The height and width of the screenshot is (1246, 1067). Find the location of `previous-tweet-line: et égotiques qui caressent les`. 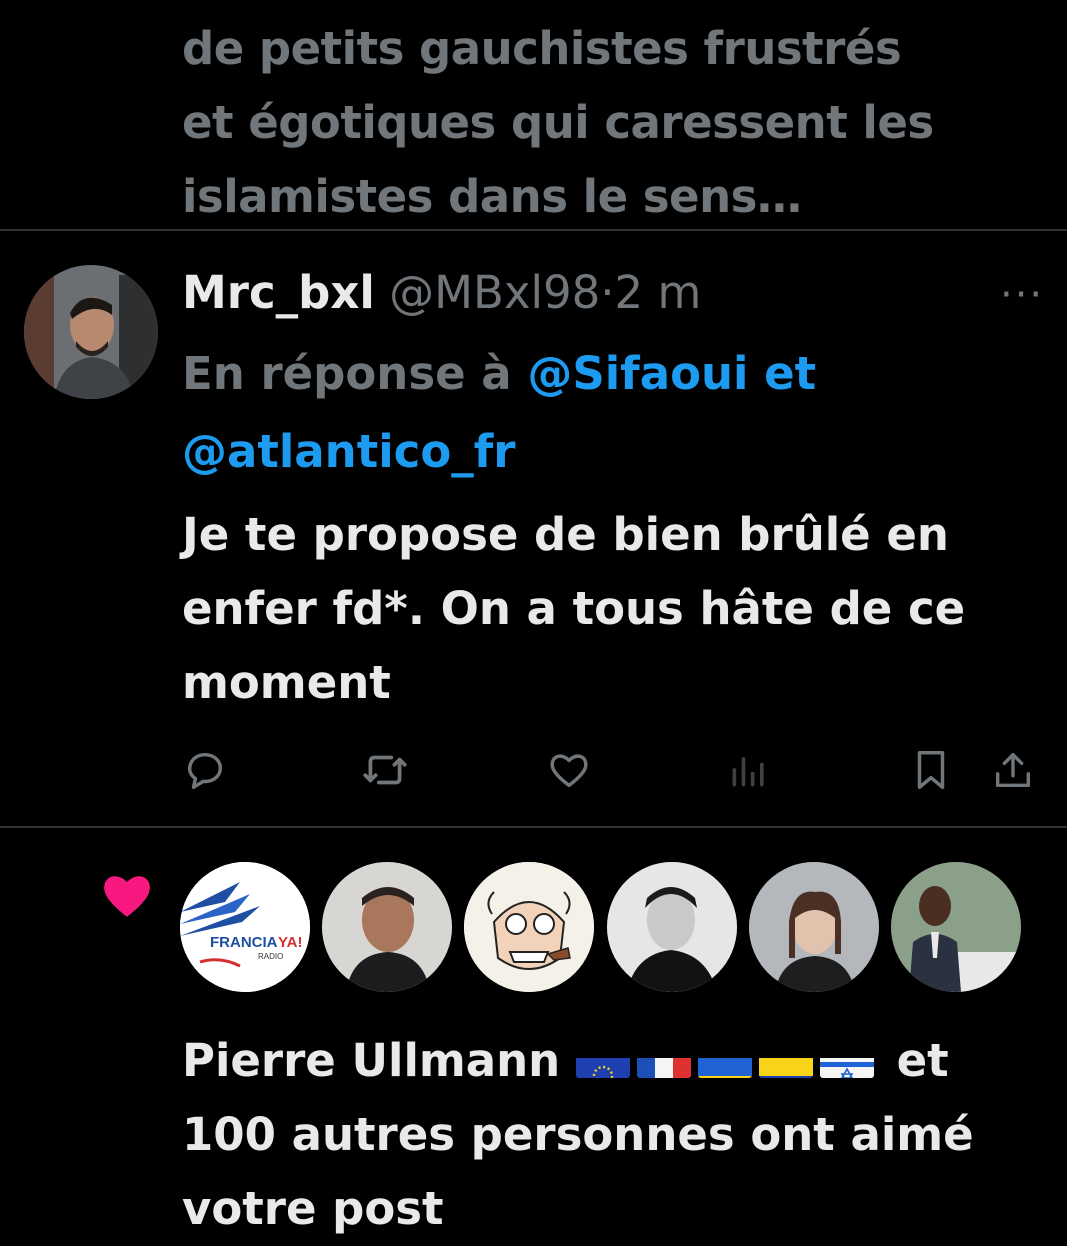

previous-tweet-line: et égotiques qui caressent les is located at coordinates (558, 122).